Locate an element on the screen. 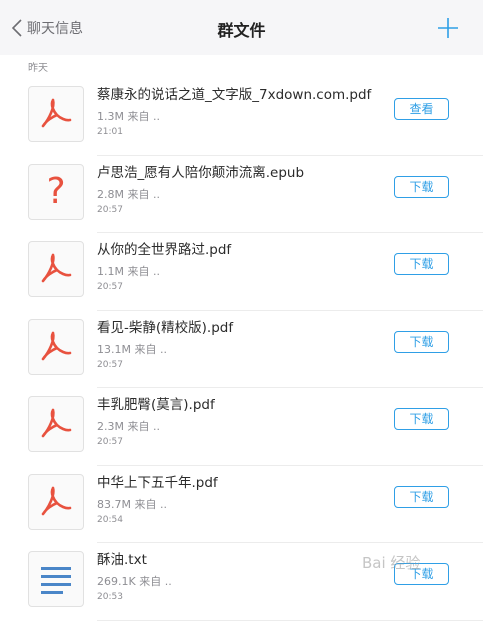 The height and width of the screenshot is (621, 483). page-title: 群文件 is located at coordinates (241, 30).